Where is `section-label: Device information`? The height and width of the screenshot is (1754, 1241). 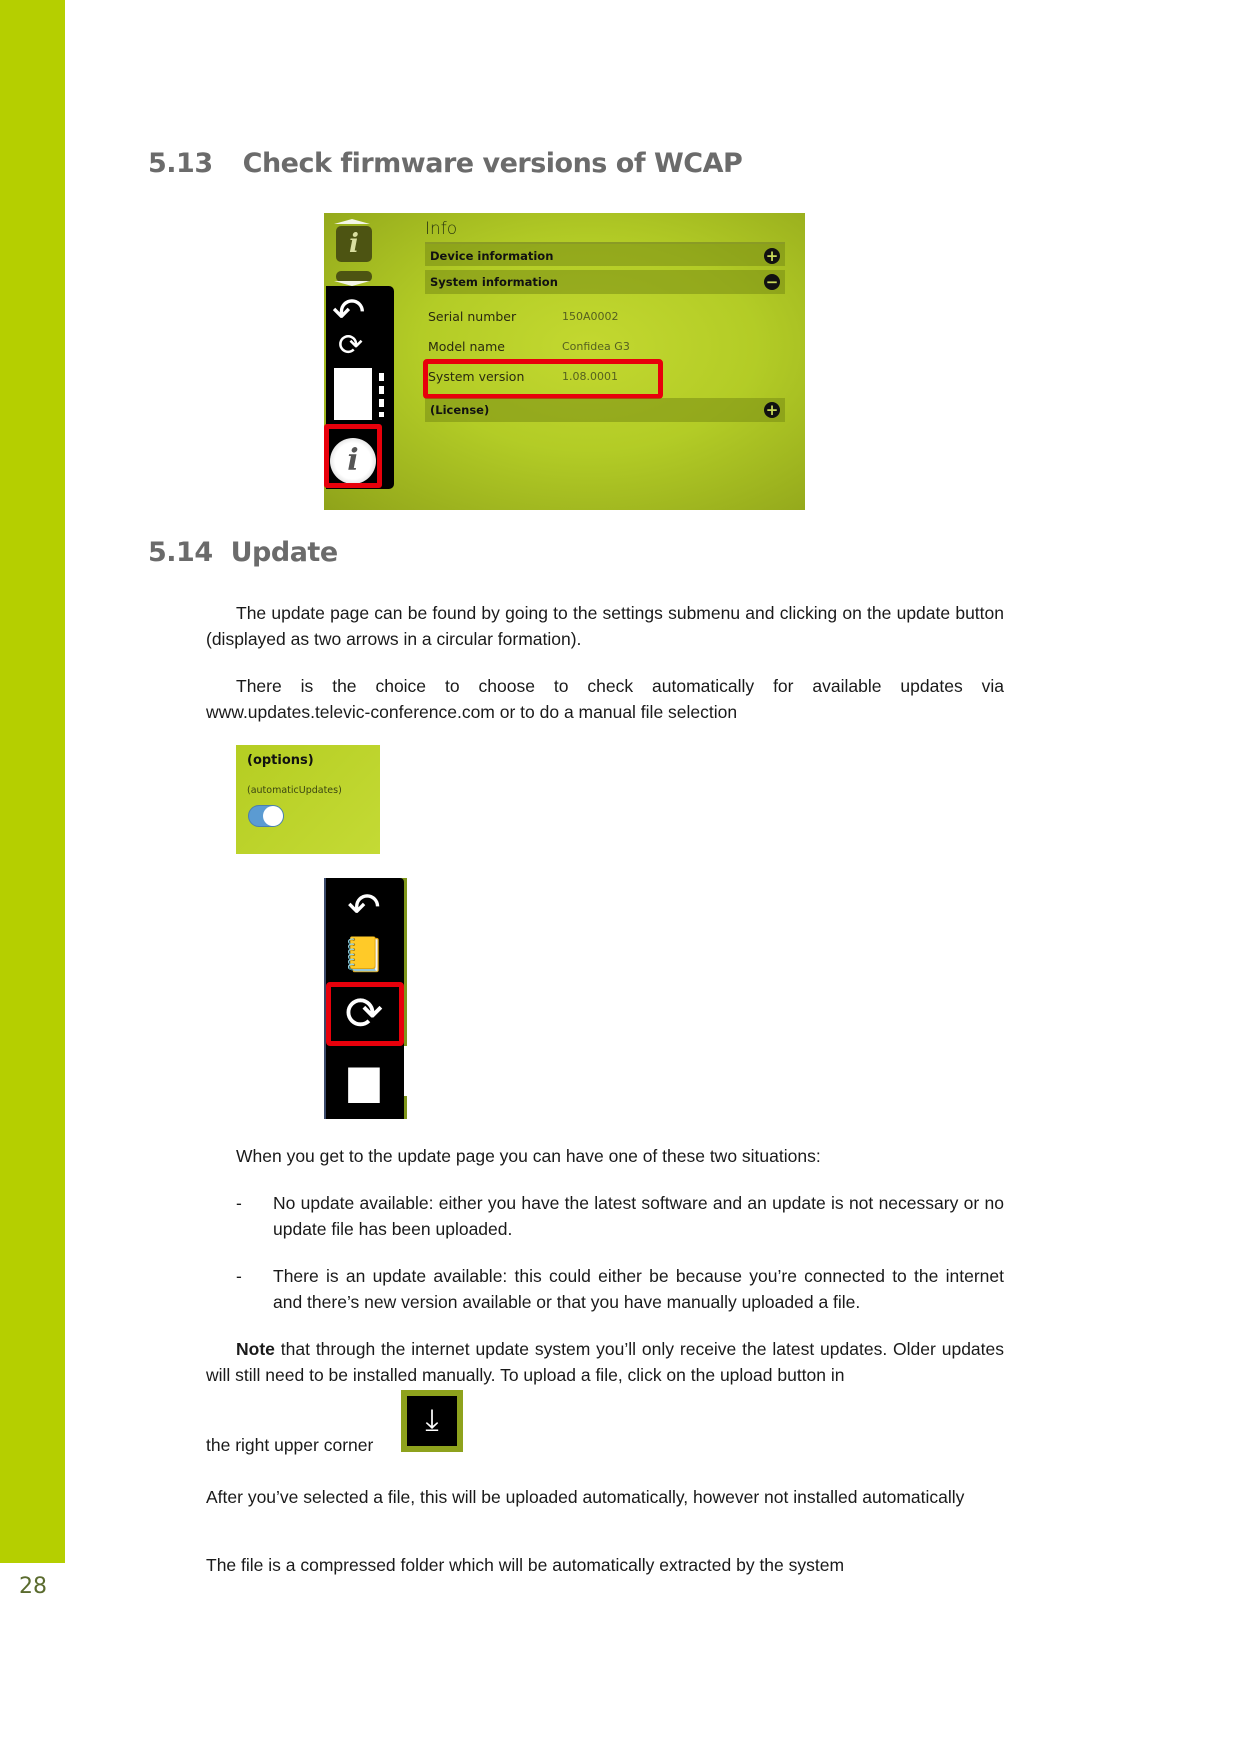
section-label: Device information is located at coordinates (492, 256).